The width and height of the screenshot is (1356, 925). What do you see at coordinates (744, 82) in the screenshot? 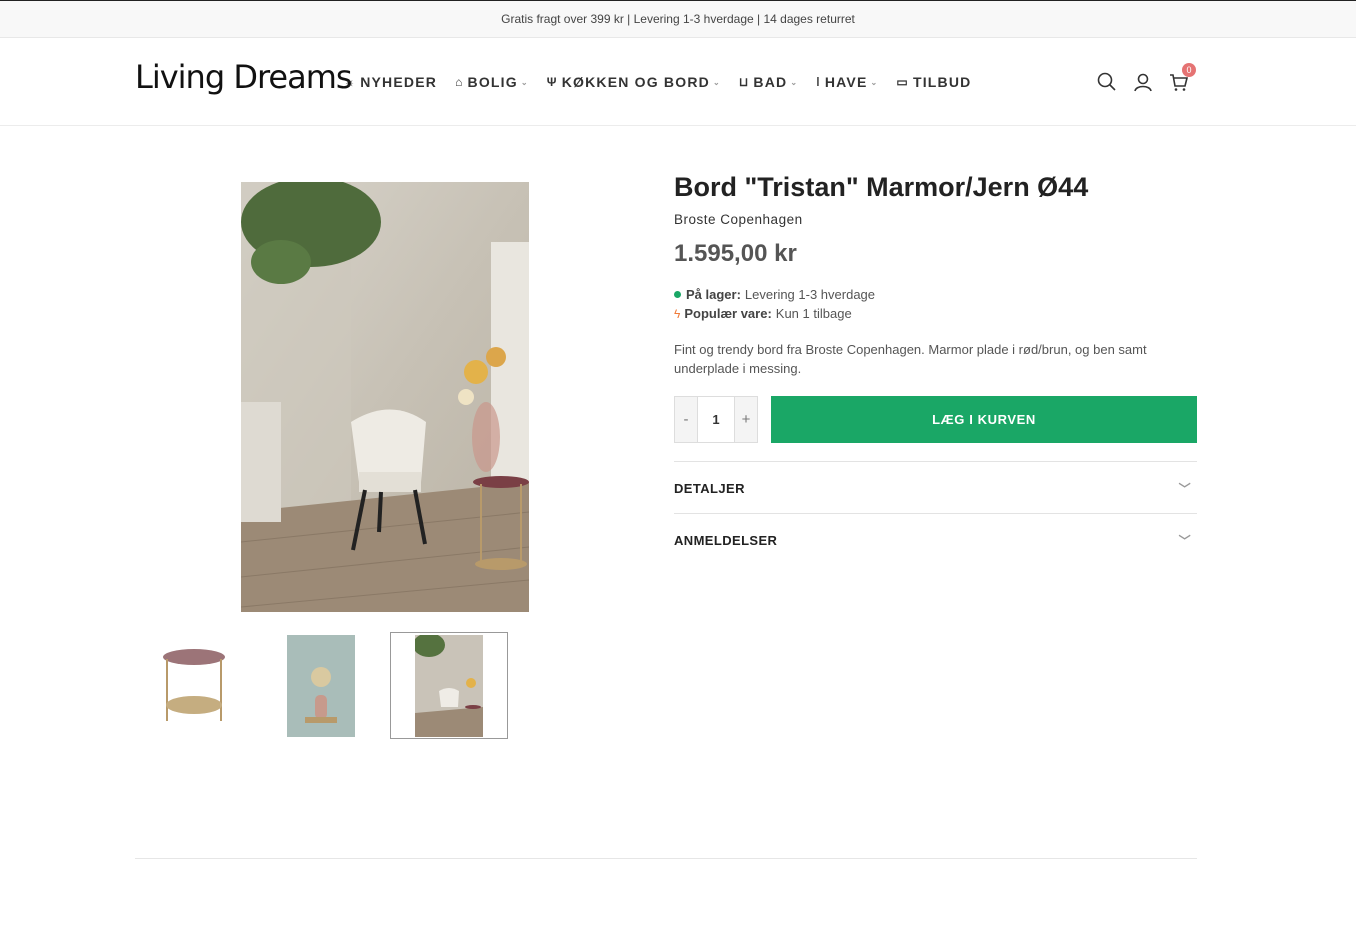
I see `bathtub-icon: ⊔` at bounding box center [744, 82].